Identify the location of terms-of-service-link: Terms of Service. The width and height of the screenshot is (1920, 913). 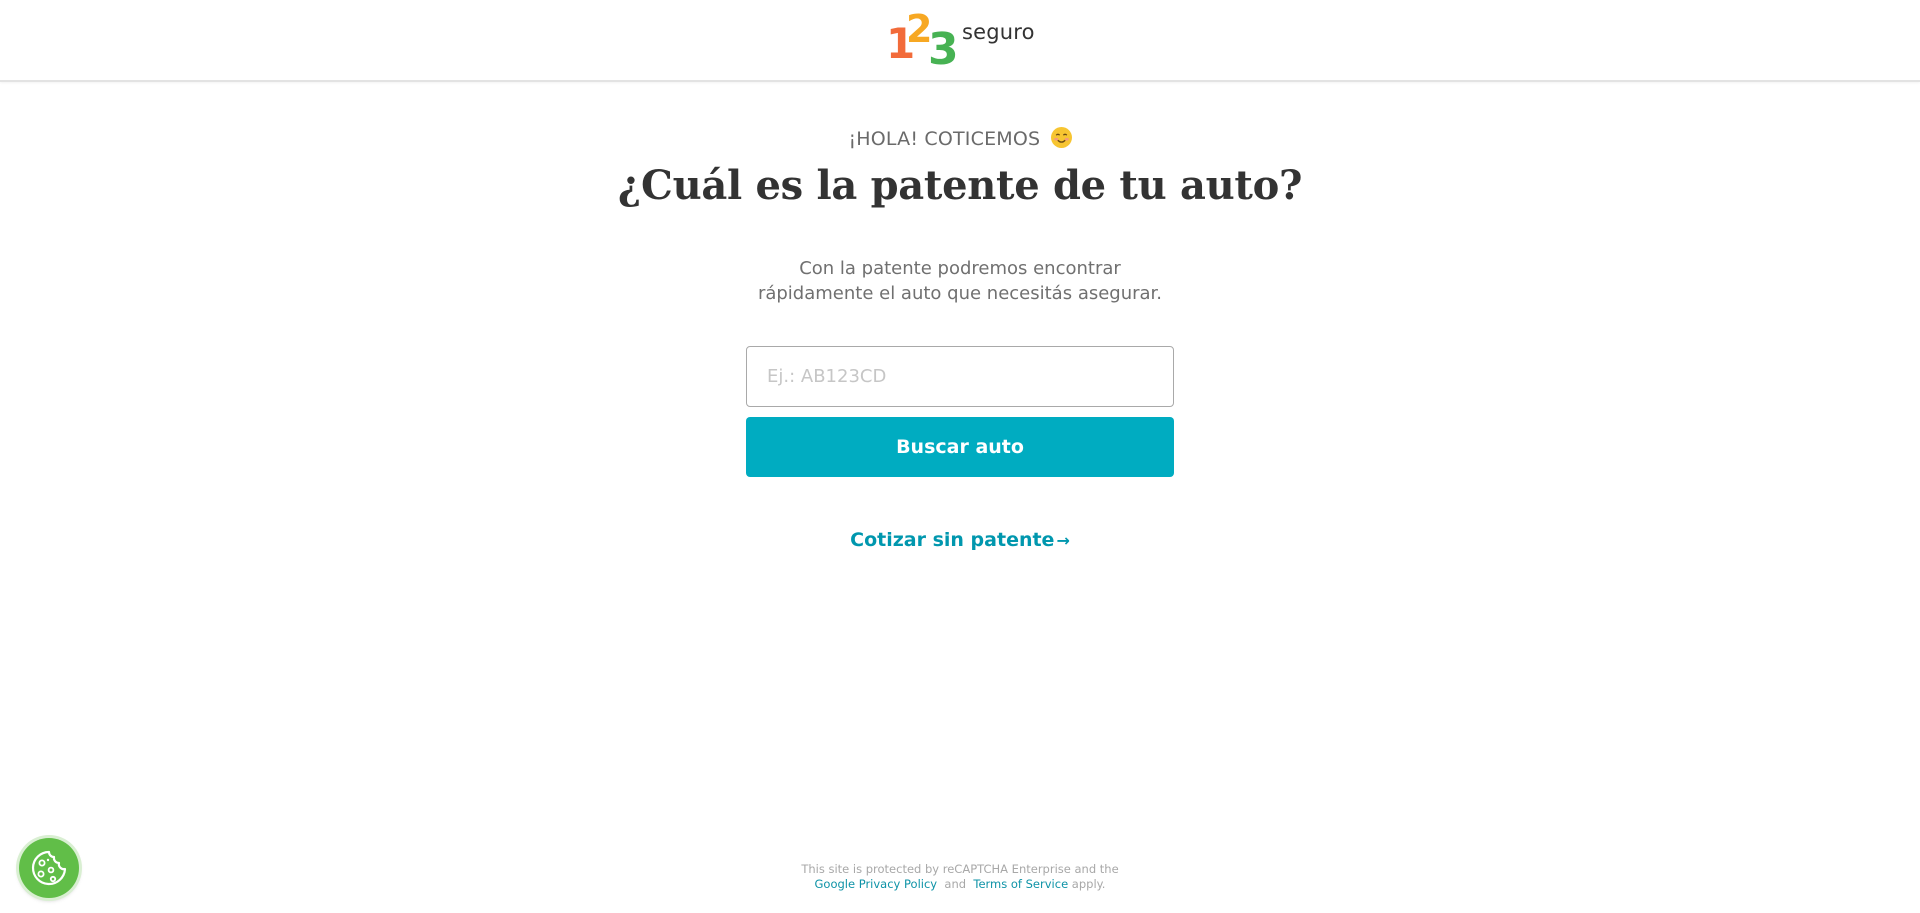
(1020, 884).